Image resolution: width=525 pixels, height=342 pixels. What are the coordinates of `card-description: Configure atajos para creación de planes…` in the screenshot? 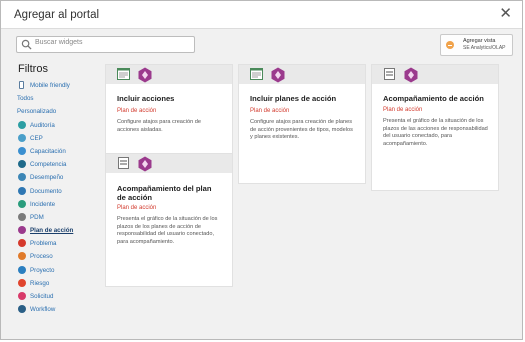 It's located at (301, 130).